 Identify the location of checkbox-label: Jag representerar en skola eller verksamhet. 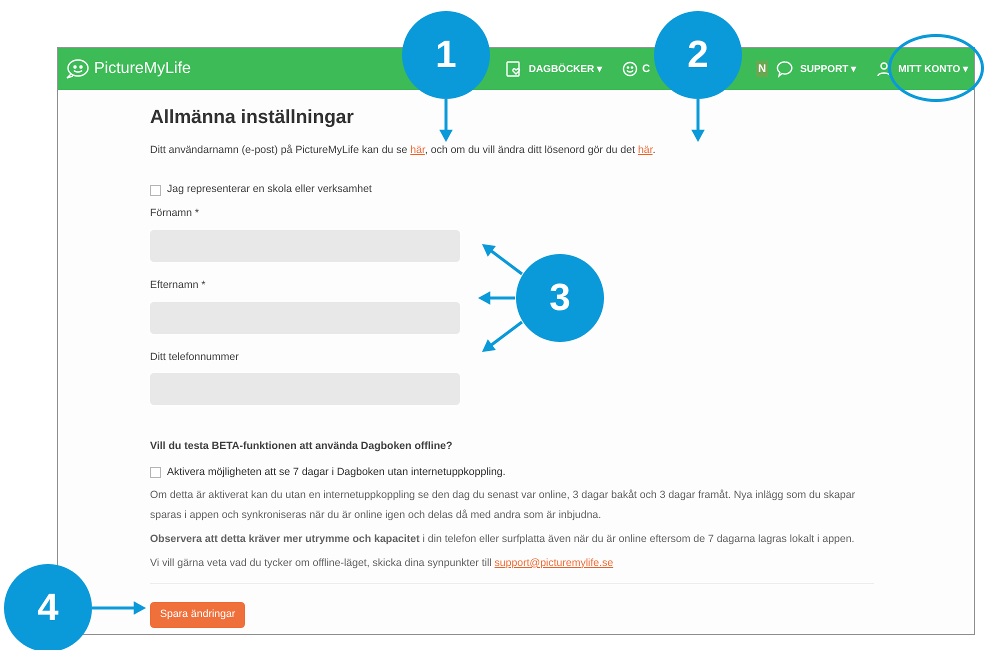
(269, 190).